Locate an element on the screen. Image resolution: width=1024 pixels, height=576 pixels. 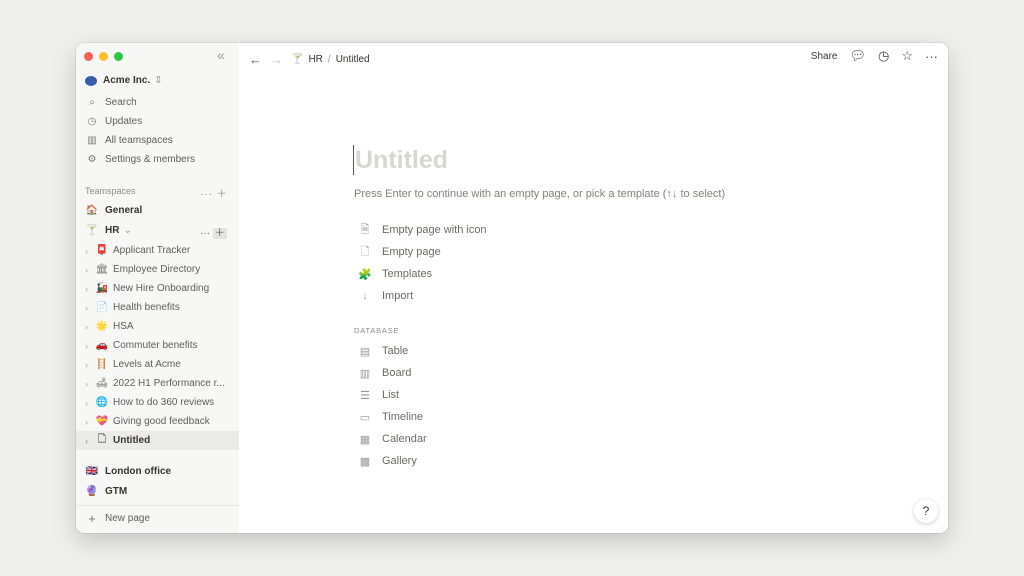
database-option: ▦ Calendar is located at coordinates (392, 439).